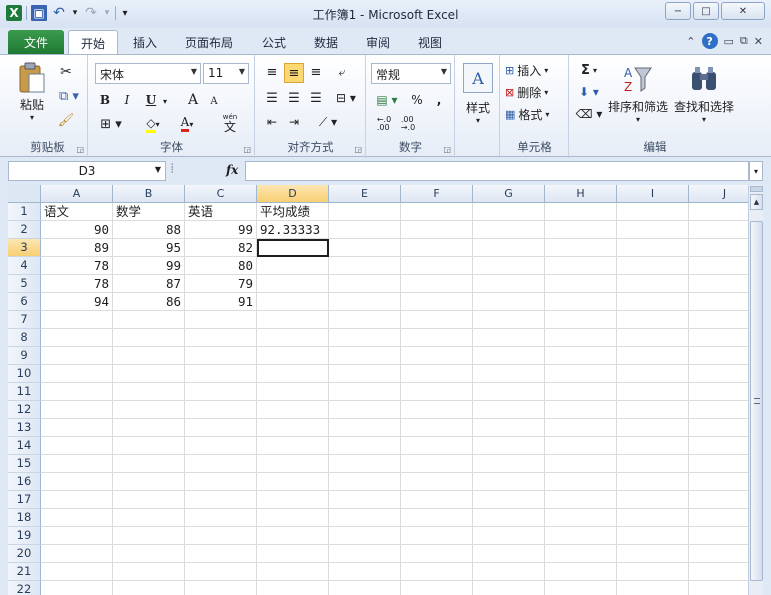  What do you see at coordinates (387, 100) in the screenshot?
I see `accounting-format-button: ▤ ▾` at bounding box center [387, 100].